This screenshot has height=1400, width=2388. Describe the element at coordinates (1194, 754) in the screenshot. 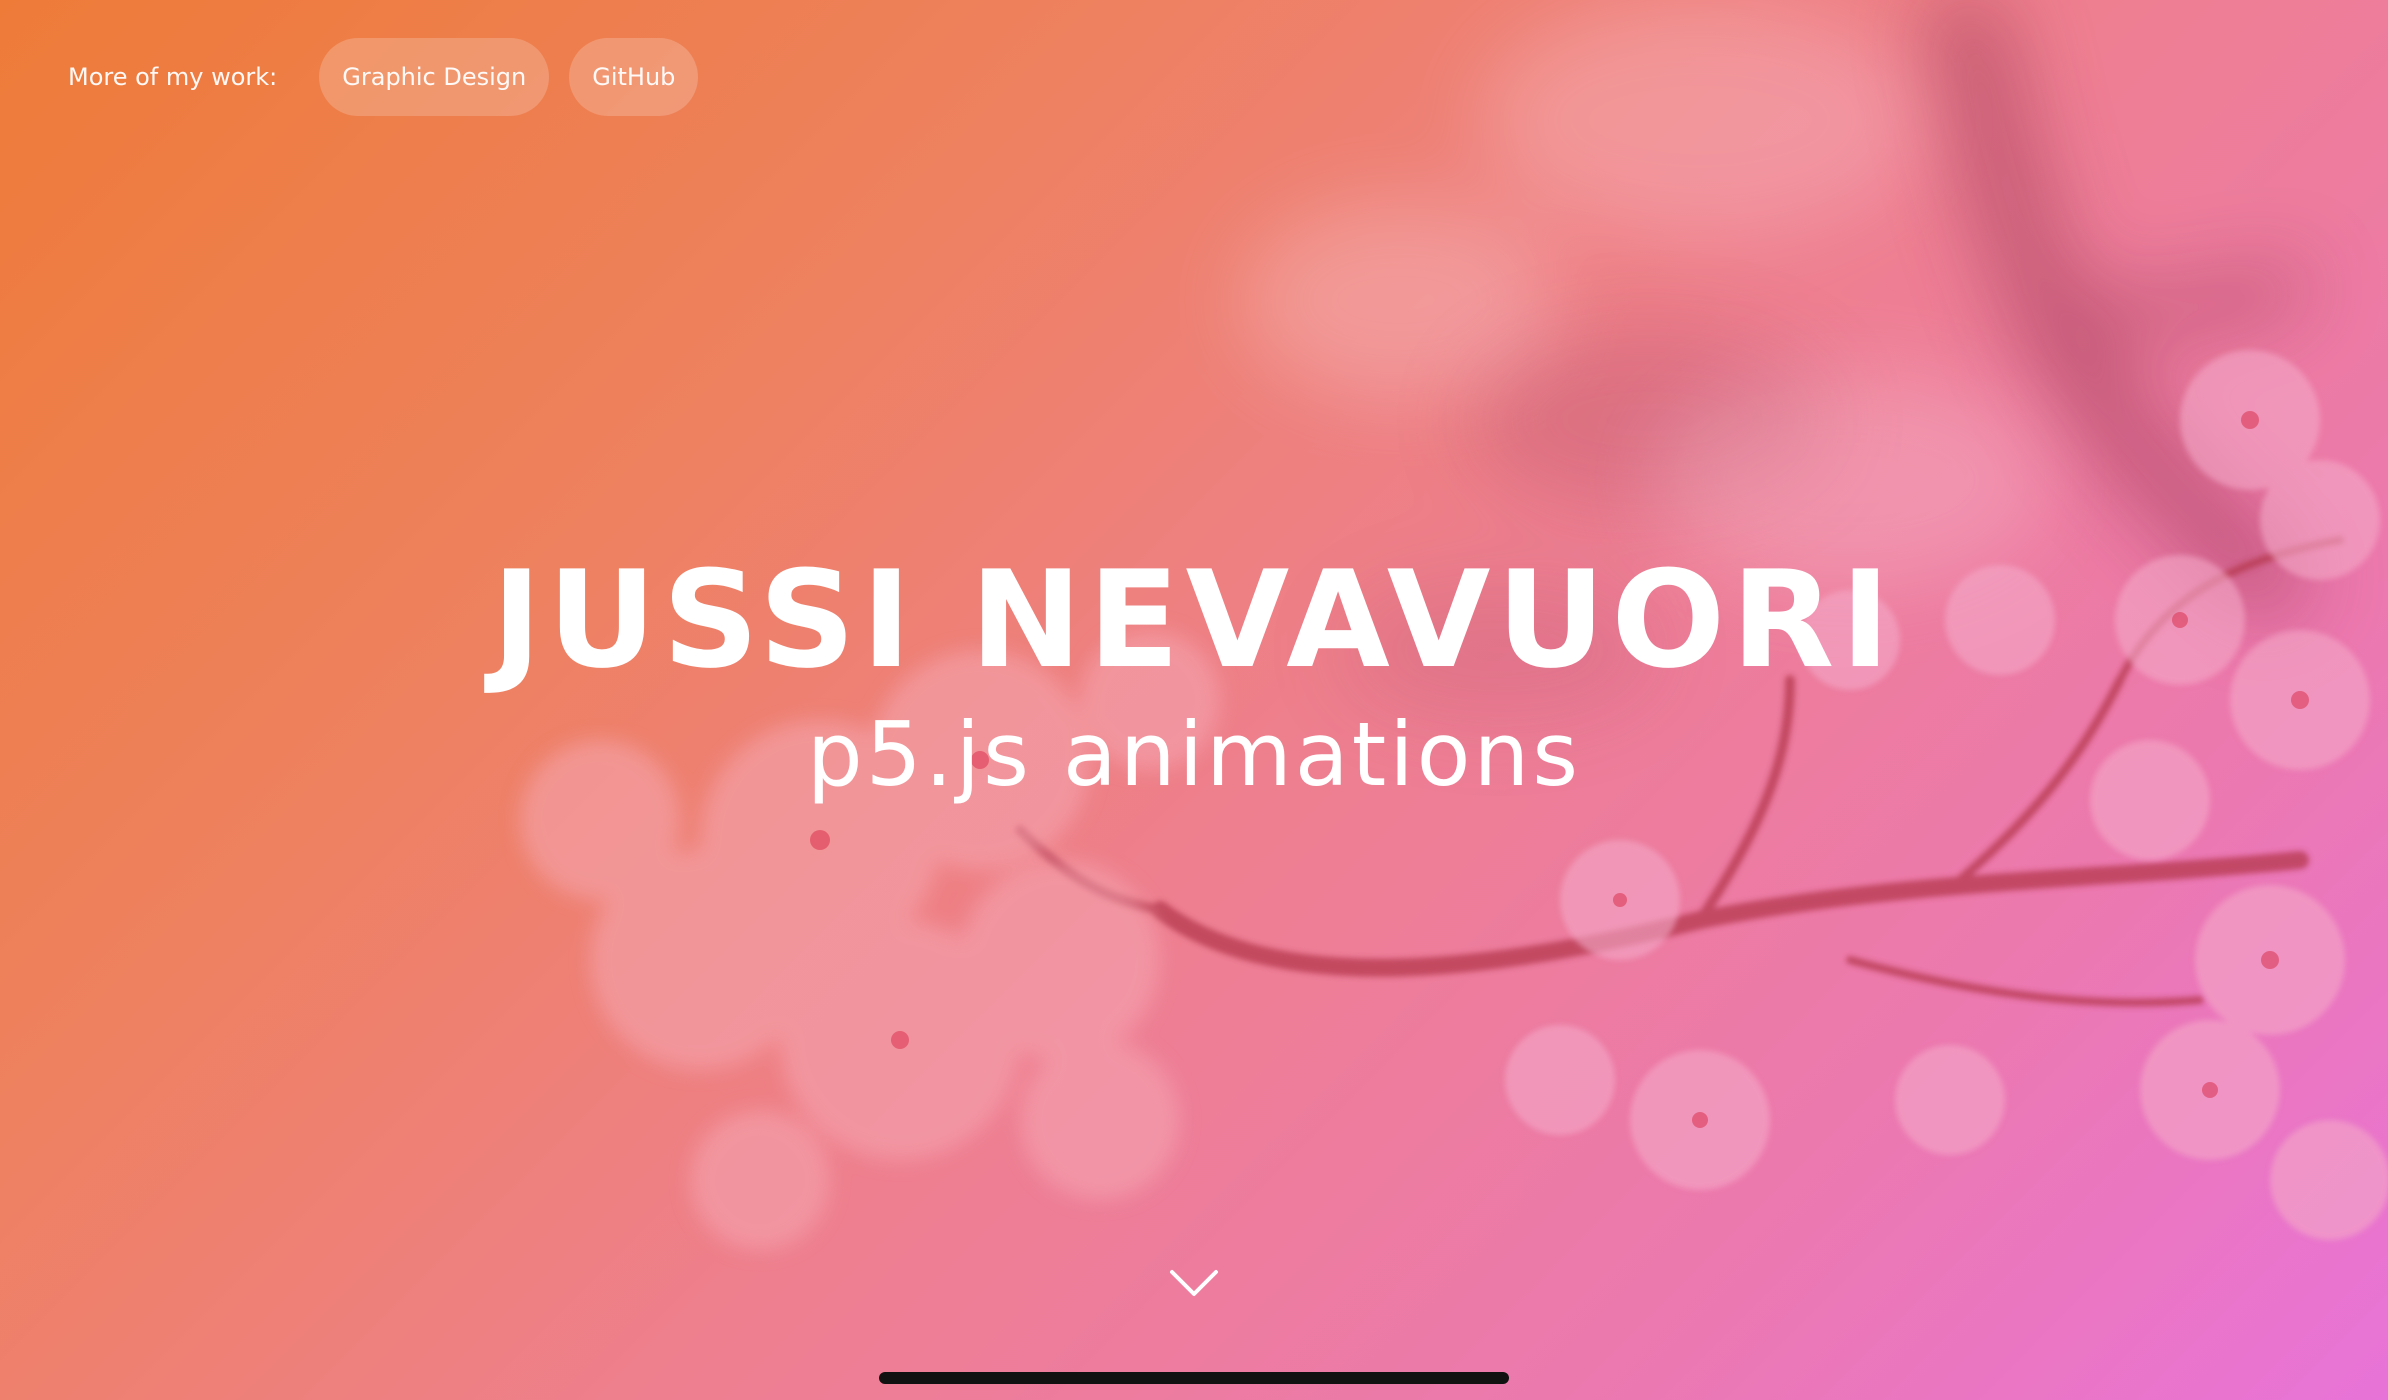

I see `page-subtitle: p5.js animations` at that location.